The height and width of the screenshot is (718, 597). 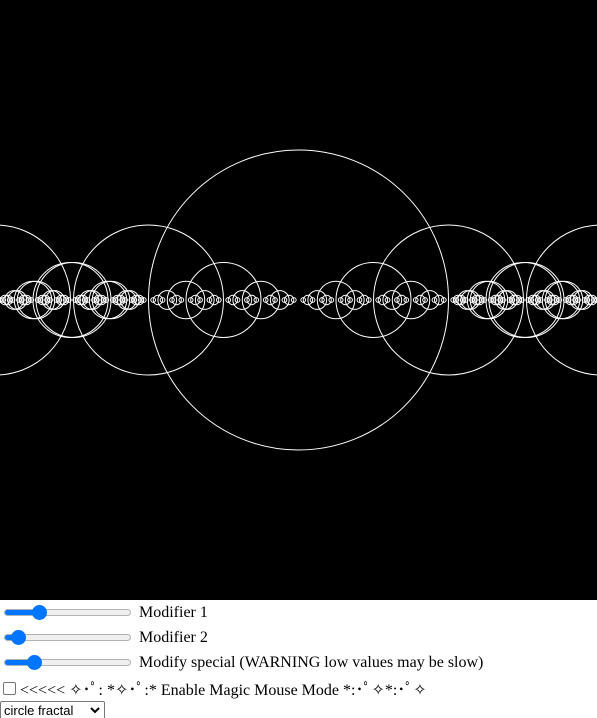 What do you see at coordinates (298, 612) in the screenshot?
I see `modifier-1-row: Modifier 1` at bounding box center [298, 612].